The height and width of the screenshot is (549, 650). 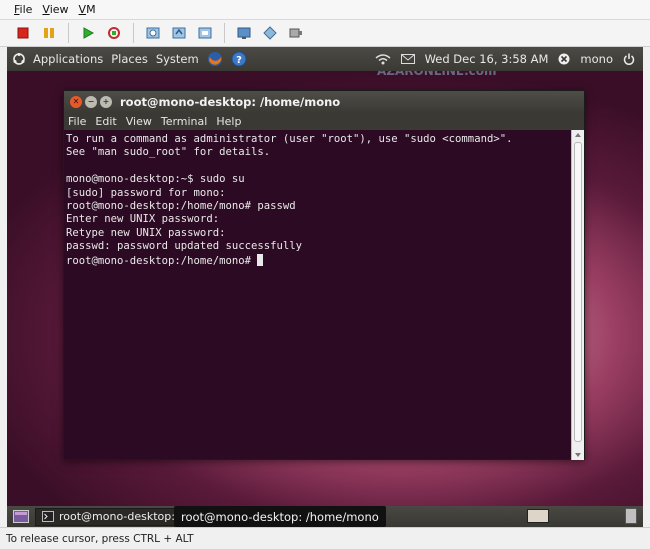 What do you see at coordinates (19, 59) in the screenshot?
I see `ubuntu-logo-icon` at bounding box center [19, 59].